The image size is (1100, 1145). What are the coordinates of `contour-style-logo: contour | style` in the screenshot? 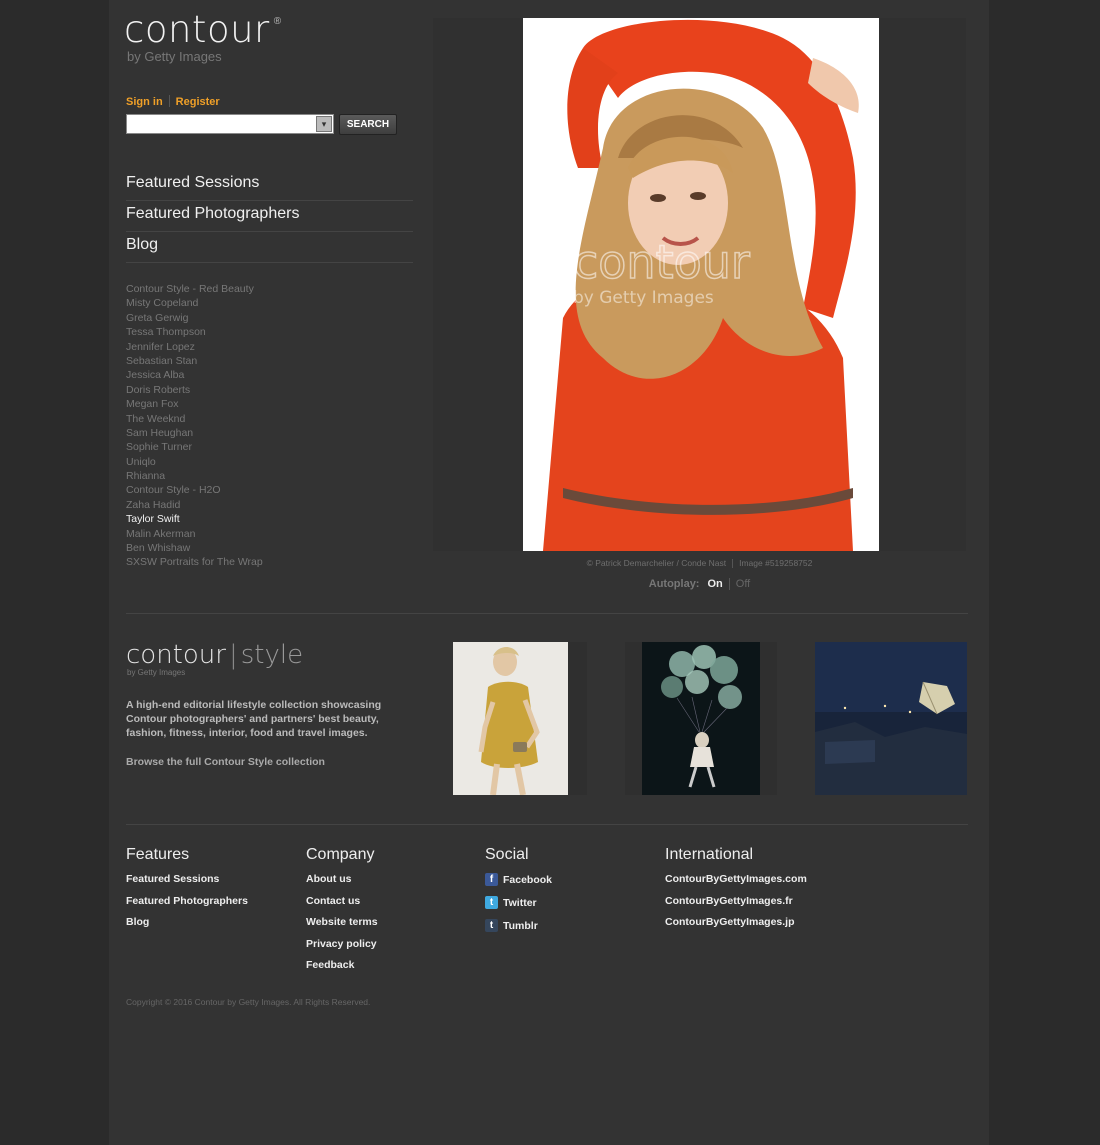 It's located at (214, 655).